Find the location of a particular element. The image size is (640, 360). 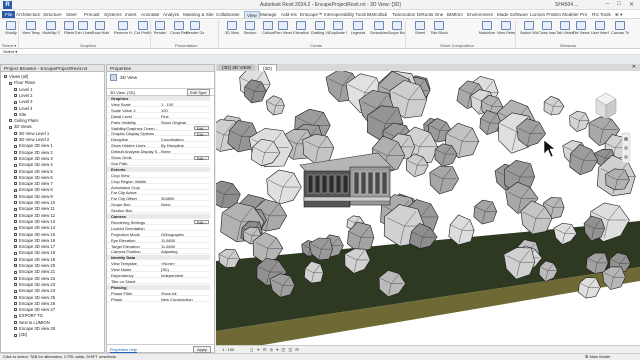

user-interface-button: User Interface is located at coordinates (600, 31).